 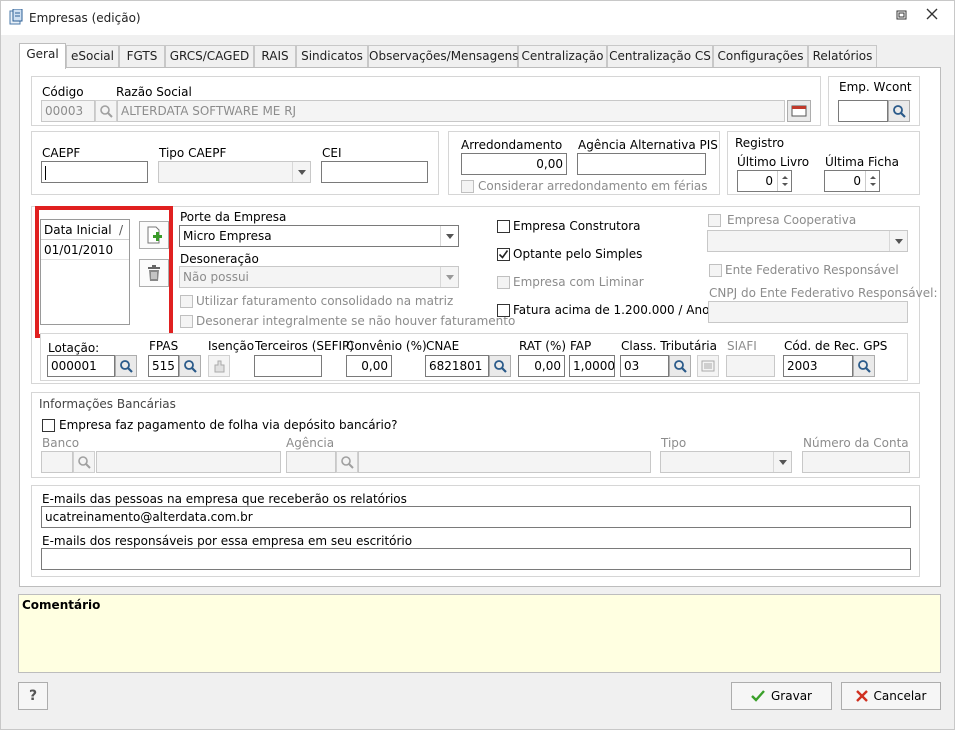 What do you see at coordinates (68, 111) in the screenshot?
I see `codigo-field: 00003` at bounding box center [68, 111].